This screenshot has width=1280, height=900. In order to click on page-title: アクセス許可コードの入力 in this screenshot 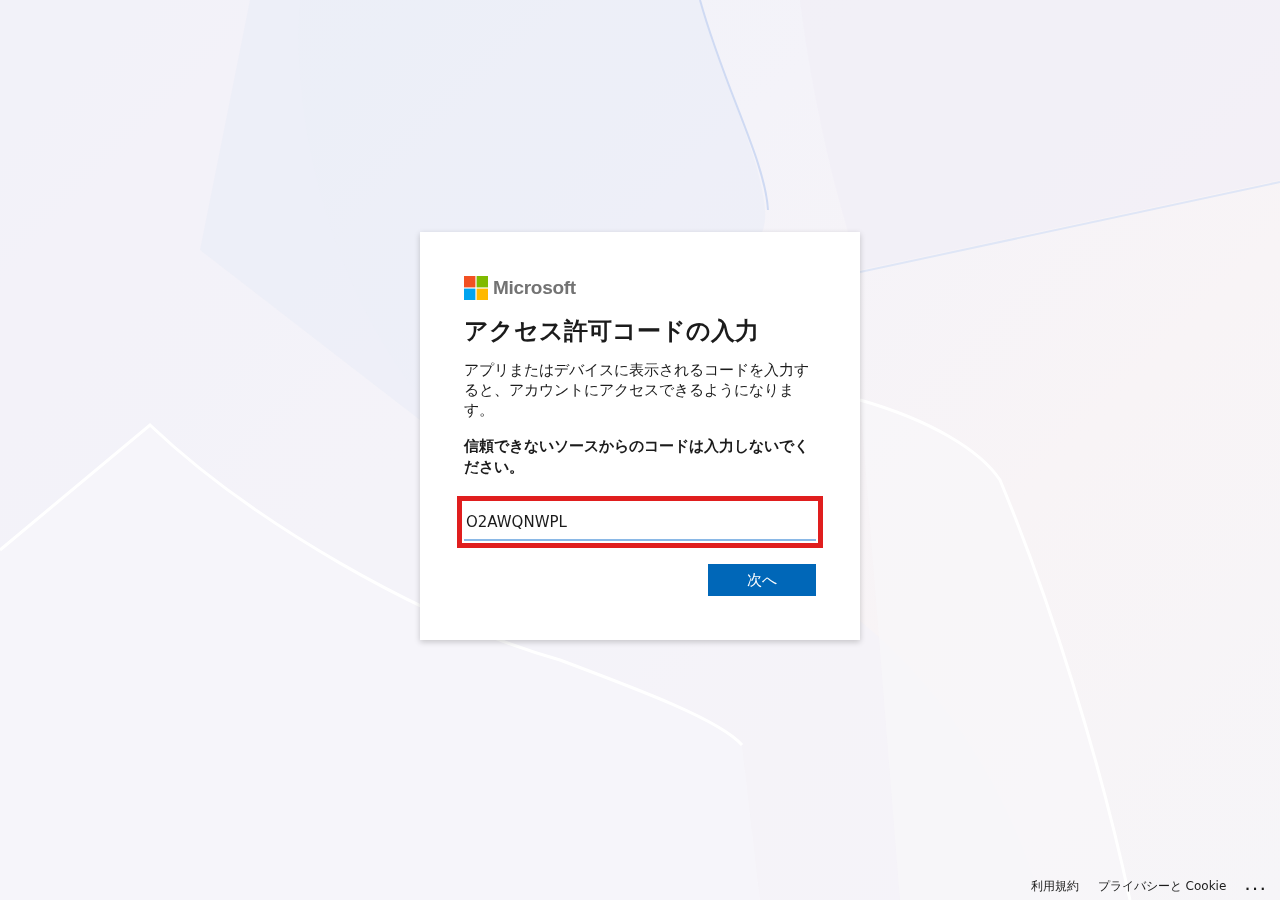, I will do `click(612, 331)`.